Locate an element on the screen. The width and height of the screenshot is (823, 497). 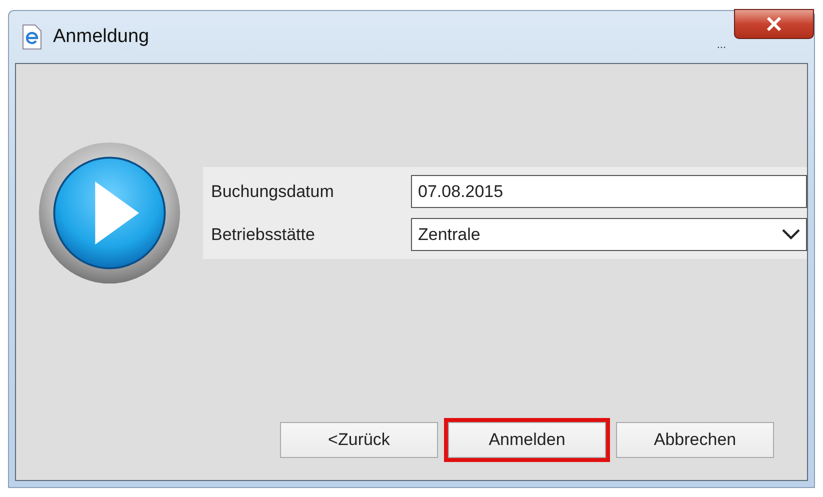
dialog-button: Abbrechen is located at coordinates (695, 440).